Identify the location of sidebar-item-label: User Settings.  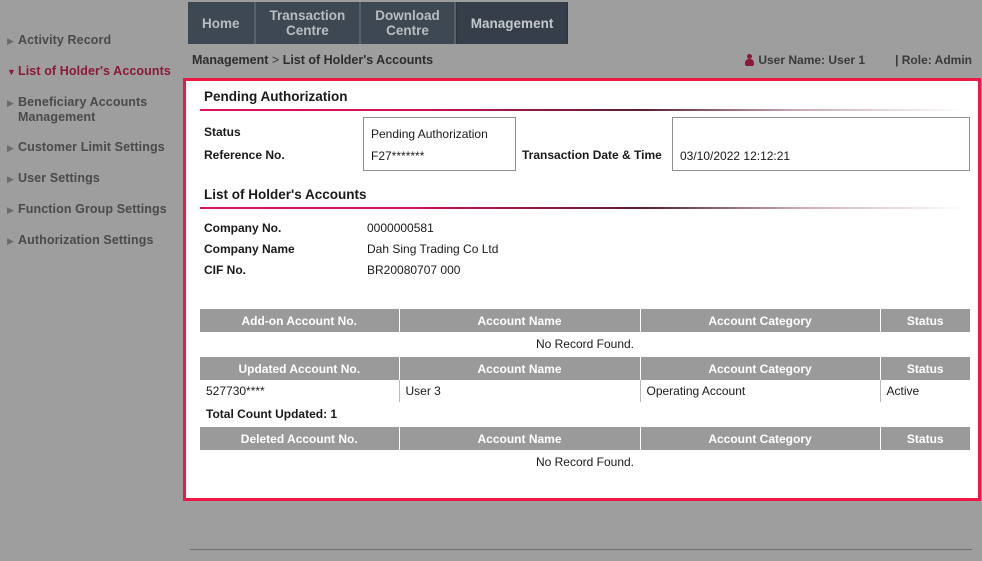
(59, 178).